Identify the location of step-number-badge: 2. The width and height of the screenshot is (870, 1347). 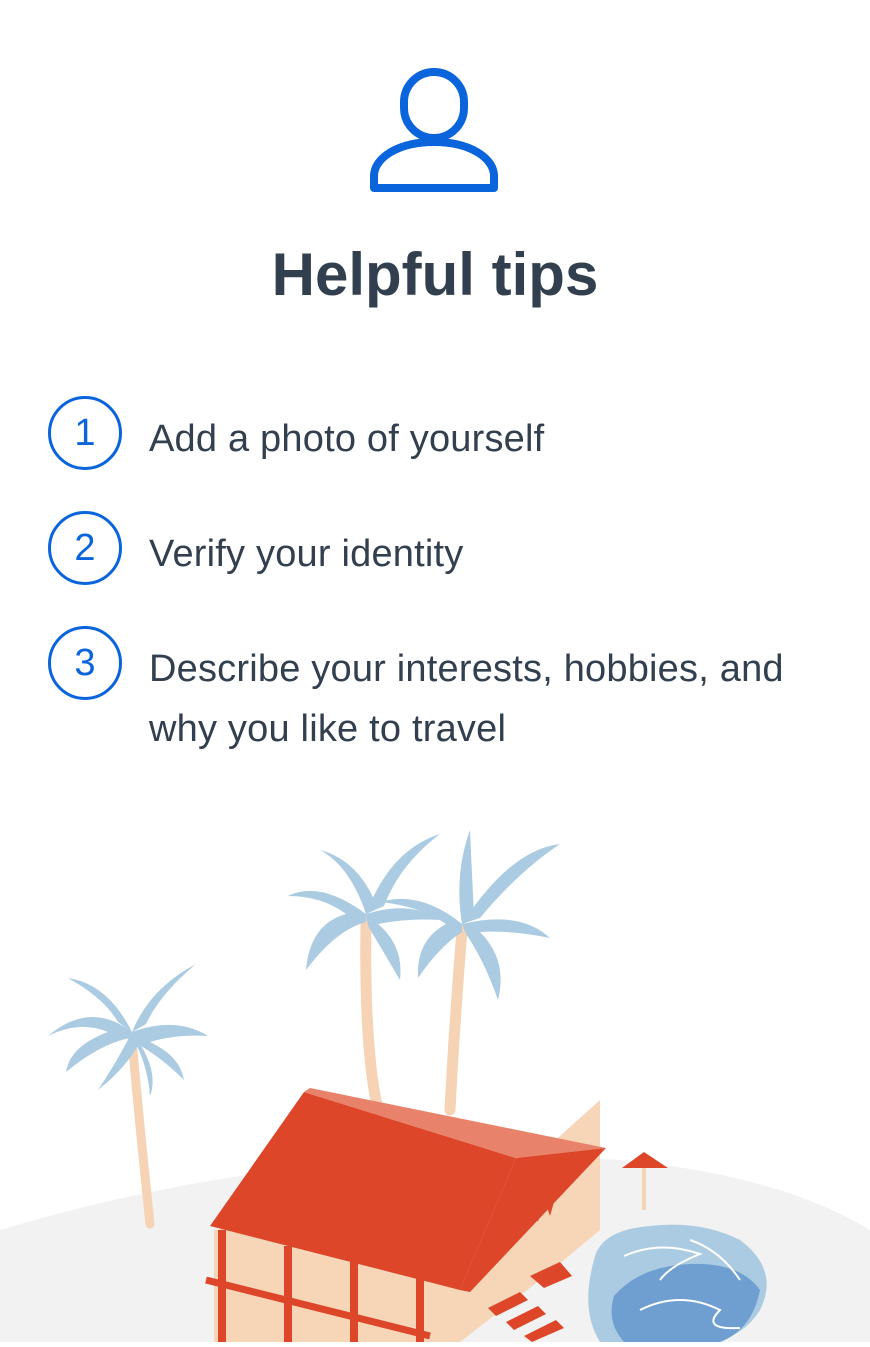
(85, 548).